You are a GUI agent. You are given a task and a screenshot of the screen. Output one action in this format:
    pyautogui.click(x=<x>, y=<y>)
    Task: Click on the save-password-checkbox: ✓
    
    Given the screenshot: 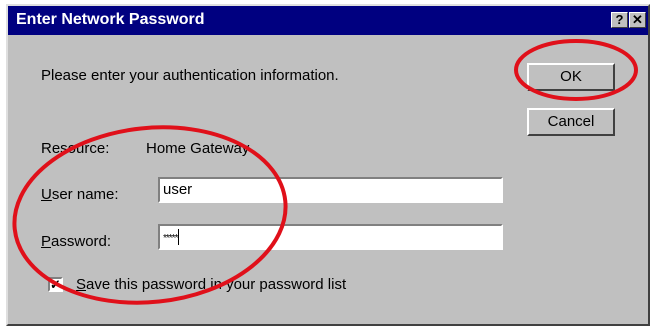 What is the action you would take?
    pyautogui.click(x=55, y=284)
    